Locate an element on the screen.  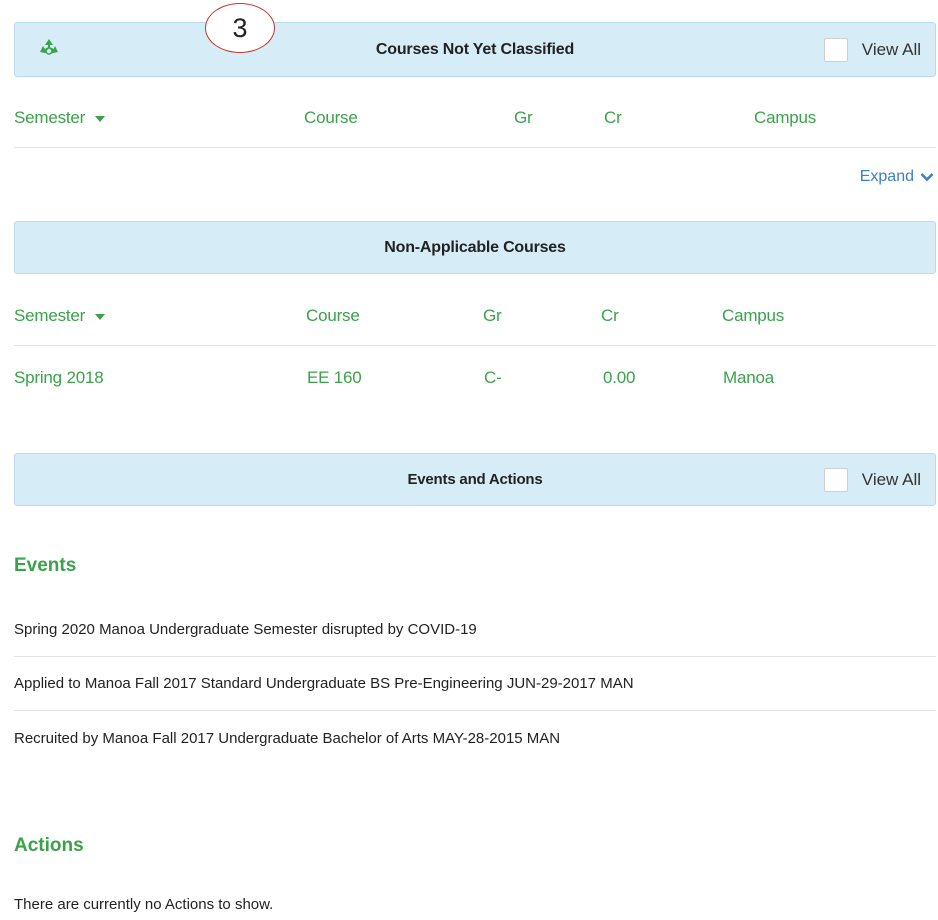
expand-label: Expand is located at coordinates (886, 176).